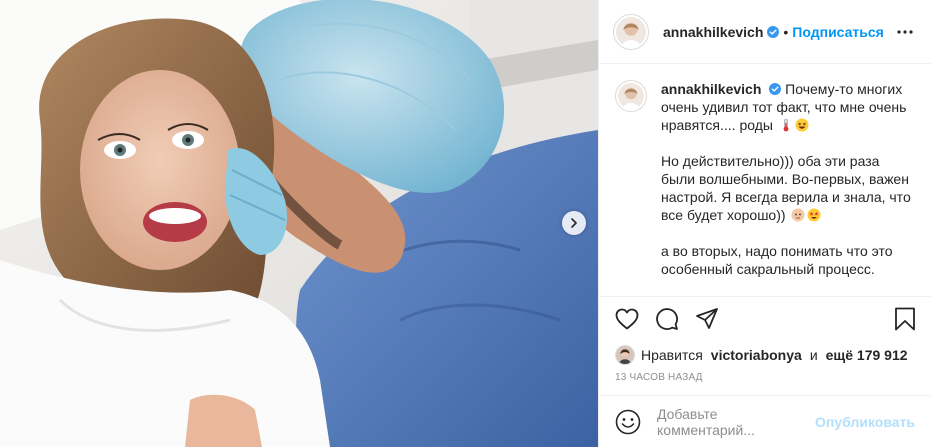 The width and height of the screenshot is (931, 447). I want to click on liker-avatar, so click(625, 355).